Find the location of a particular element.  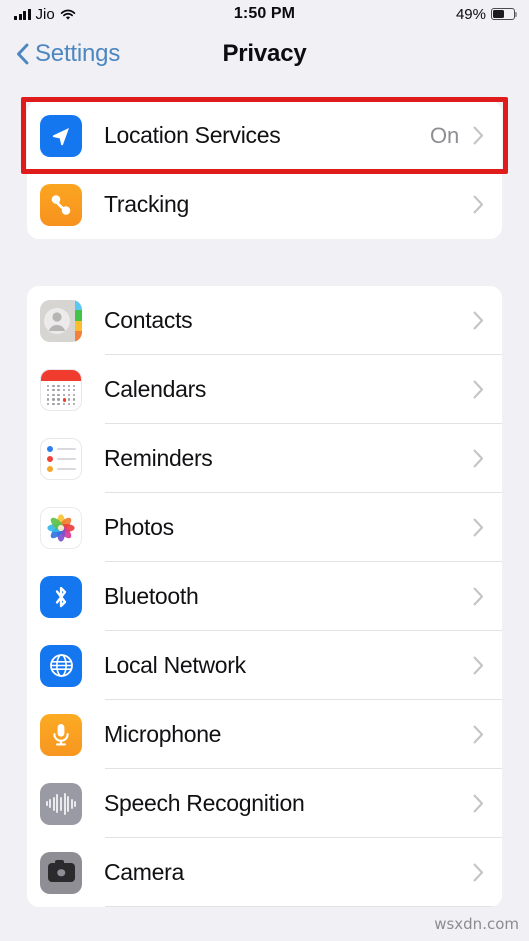

photos-icon is located at coordinates (61, 527).